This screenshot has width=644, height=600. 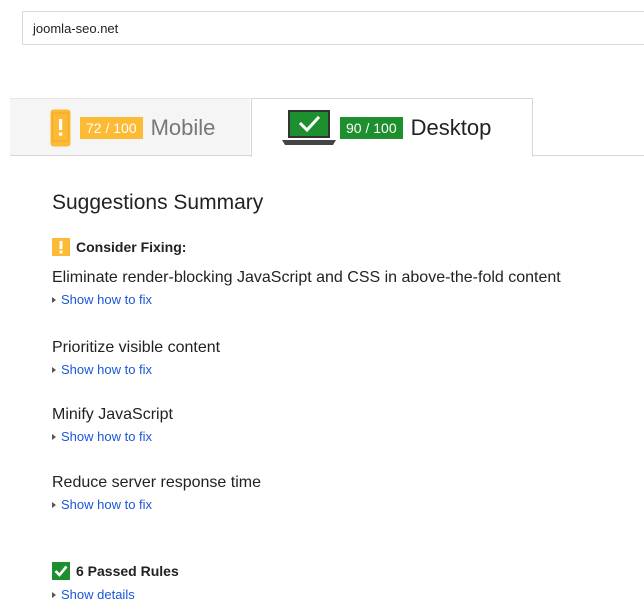 What do you see at coordinates (112, 414) in the screenshot?
I see `rule-title: Minify JavaScript` at bounding box center [112, 414].